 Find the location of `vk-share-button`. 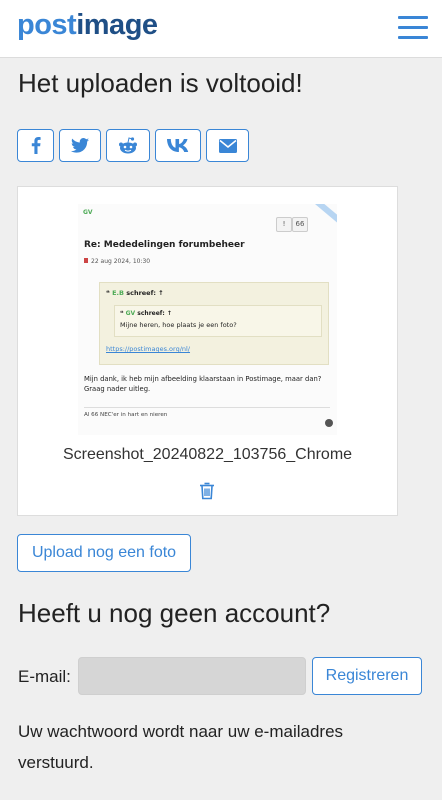

vk-share-button is located at coordinates (178, 145).